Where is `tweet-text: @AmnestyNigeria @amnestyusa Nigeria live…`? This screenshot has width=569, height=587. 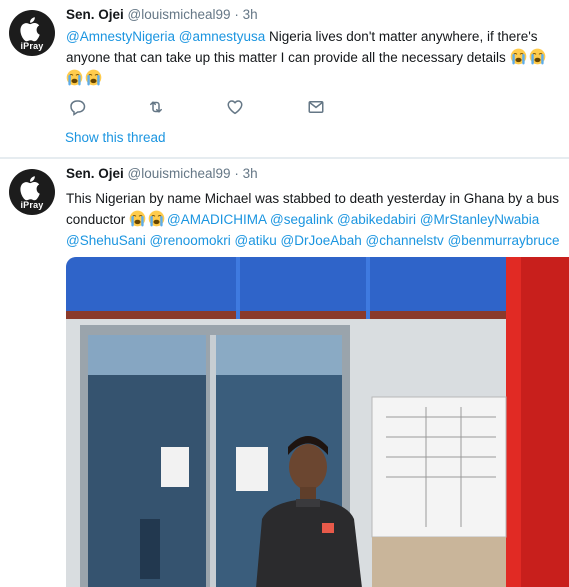 tweet-text: @AmnestyNigeria @amnestyusa Nigeria live… is located at coordinates (314, 57).